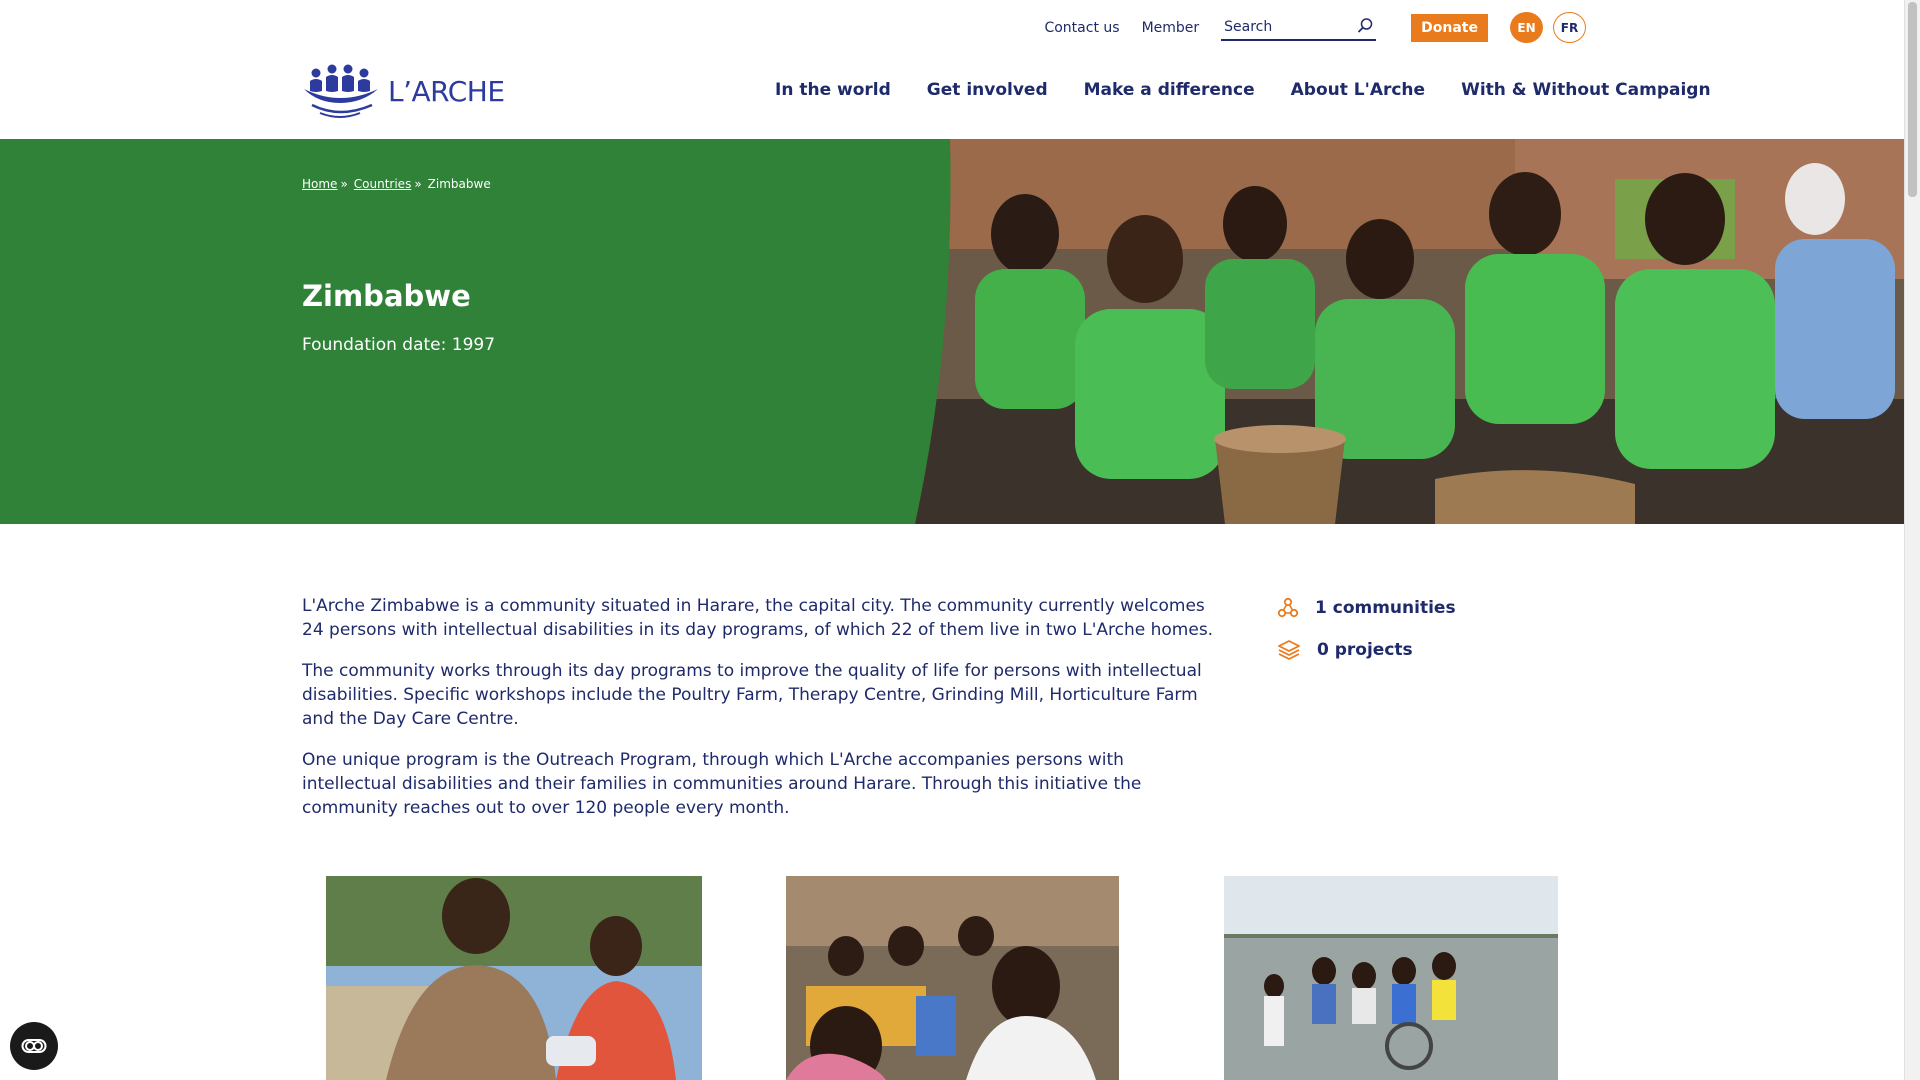  What do you see at coordinates (1289, 650) in the screenshot?
I see `layers-icon` at bounding box center [1289, 650].